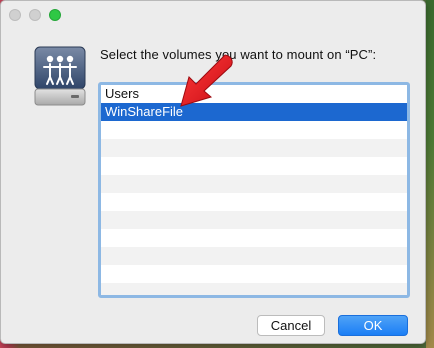  I want to click on volume-item-users: Users, so click(254, 94).